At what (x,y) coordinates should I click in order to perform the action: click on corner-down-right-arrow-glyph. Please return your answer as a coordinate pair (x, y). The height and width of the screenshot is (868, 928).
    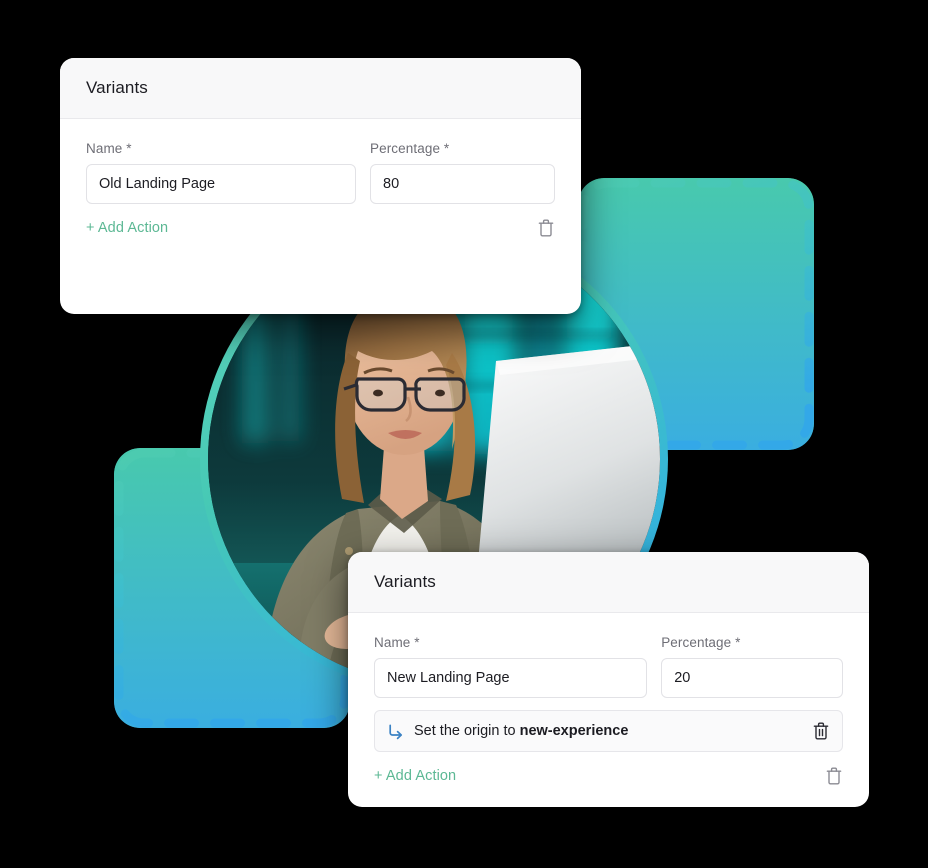
    Looking at the image, I should click on (396, 731).